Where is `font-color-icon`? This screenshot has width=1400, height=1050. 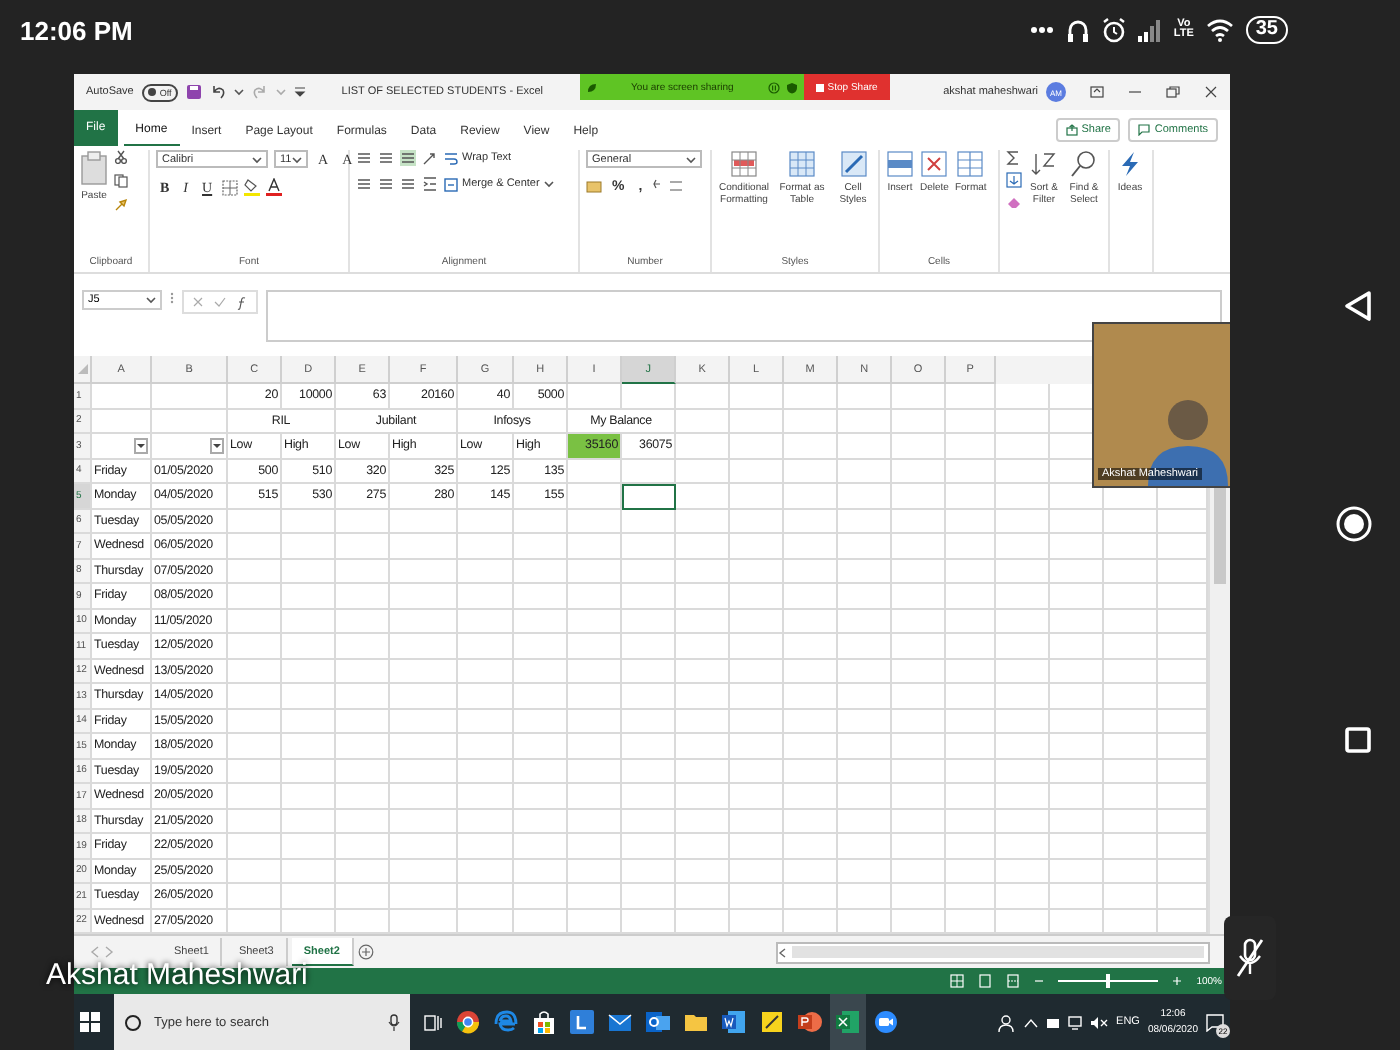 font-color-icon is located at coordinates (274, 187).